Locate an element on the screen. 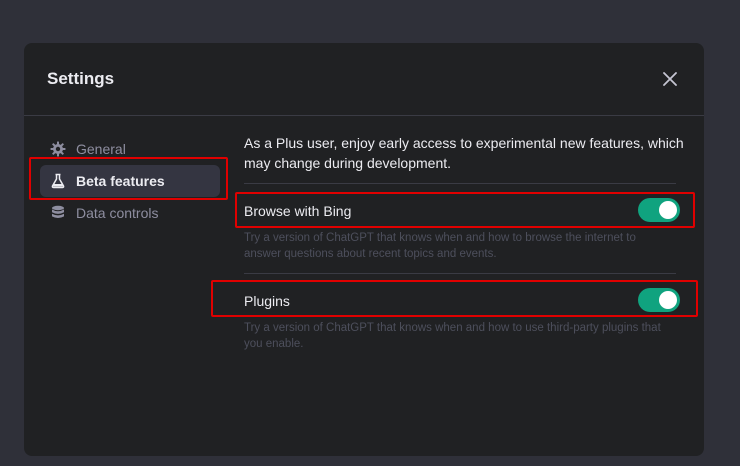 This screenshot has width=740, height=466. plugins-toggle is located at coordinates (659, 300).